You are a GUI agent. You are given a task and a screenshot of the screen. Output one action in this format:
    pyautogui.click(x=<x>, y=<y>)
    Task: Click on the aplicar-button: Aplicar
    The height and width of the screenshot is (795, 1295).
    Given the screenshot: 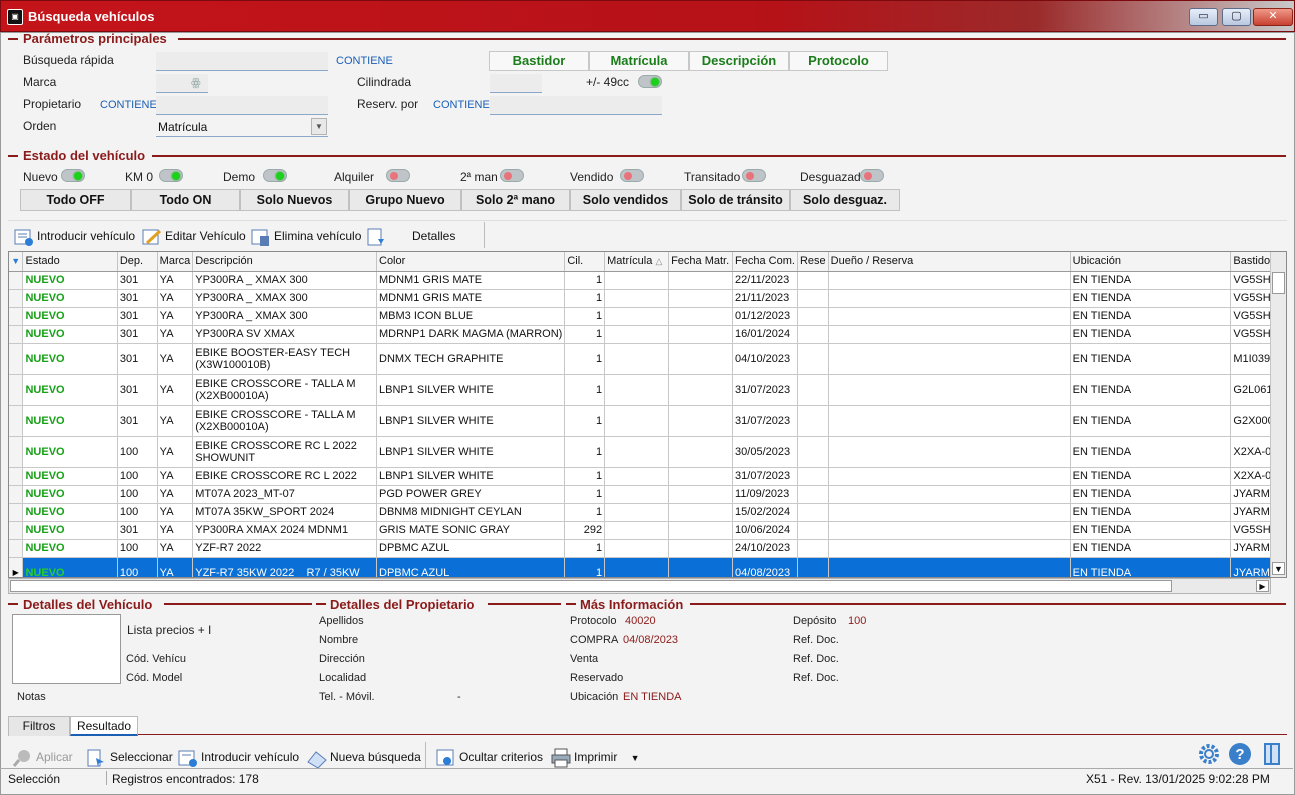 What is the action you would take?
    pyautogui.click(x=42, y=757)
    